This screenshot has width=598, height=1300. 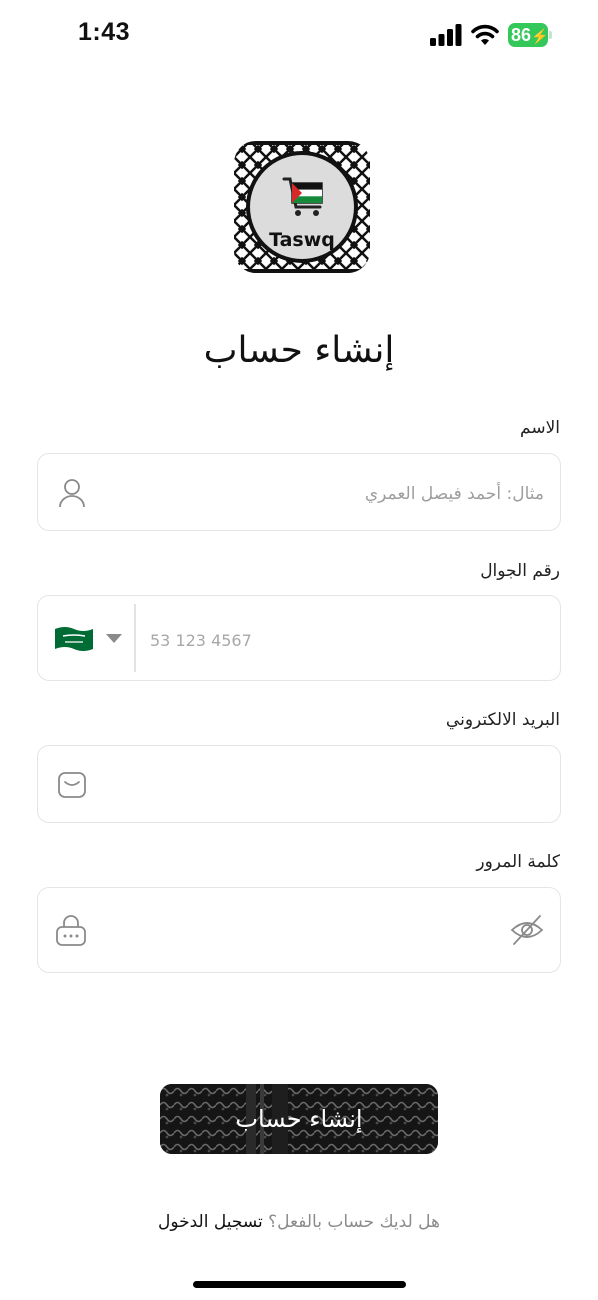 What do you see at coordinates (201, 640) in the screenshot?
I see `phone-placeholder: 53 123 4567` at bounding box center [201, 640].